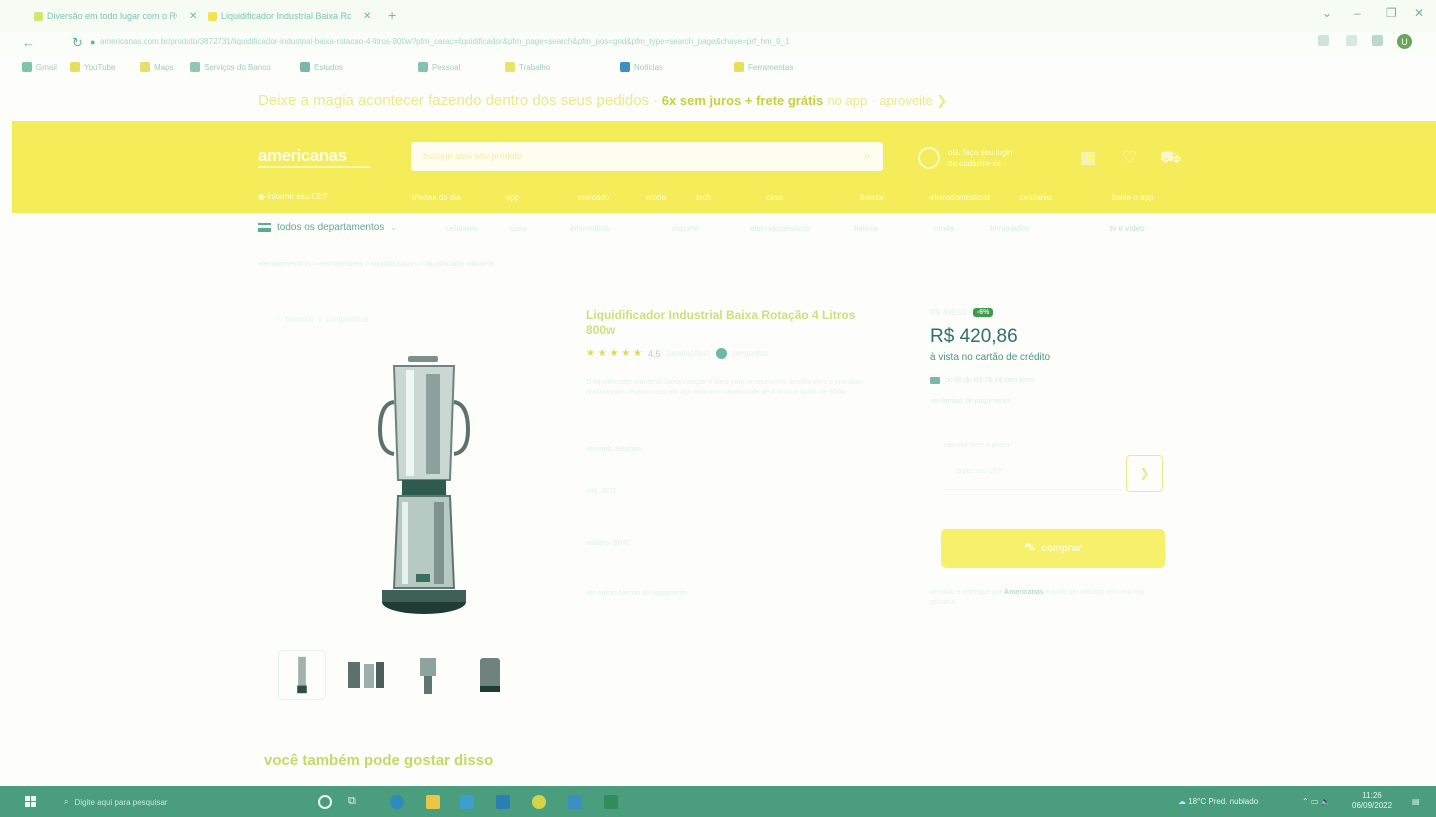  Describe the element at coordinates (1088, 158) in the screenshot. I see `lists-icon: ▦` at that location.